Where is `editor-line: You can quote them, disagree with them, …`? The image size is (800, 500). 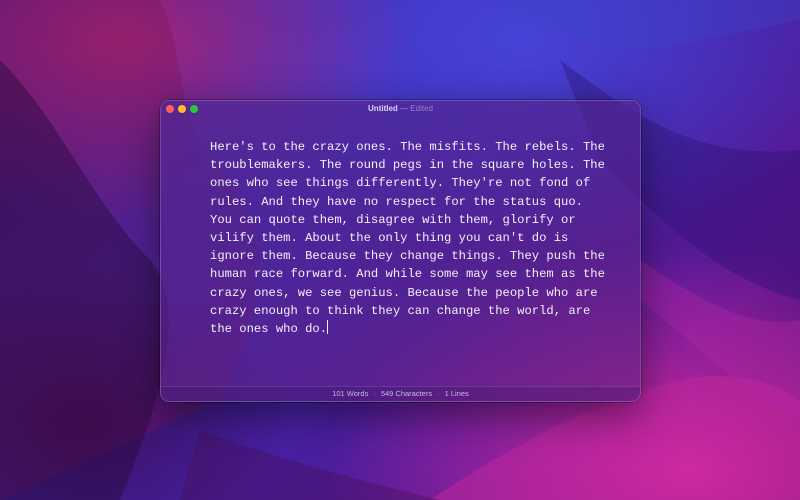
editor-line: You can quote them, disagree with them, … is located at coordinates (393, 219).